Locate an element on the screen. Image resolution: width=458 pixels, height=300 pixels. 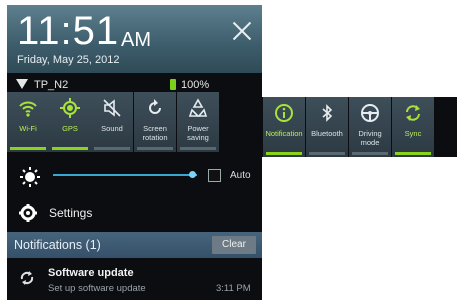
quick-setting-label: Bluetooth is located at coordinates (327, 133).